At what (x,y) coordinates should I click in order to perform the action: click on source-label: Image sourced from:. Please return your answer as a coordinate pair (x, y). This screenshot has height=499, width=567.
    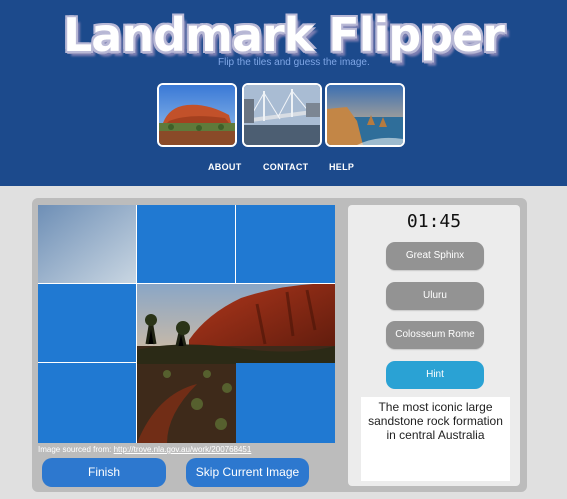
    Looking at the image, I should click on (75, 449).